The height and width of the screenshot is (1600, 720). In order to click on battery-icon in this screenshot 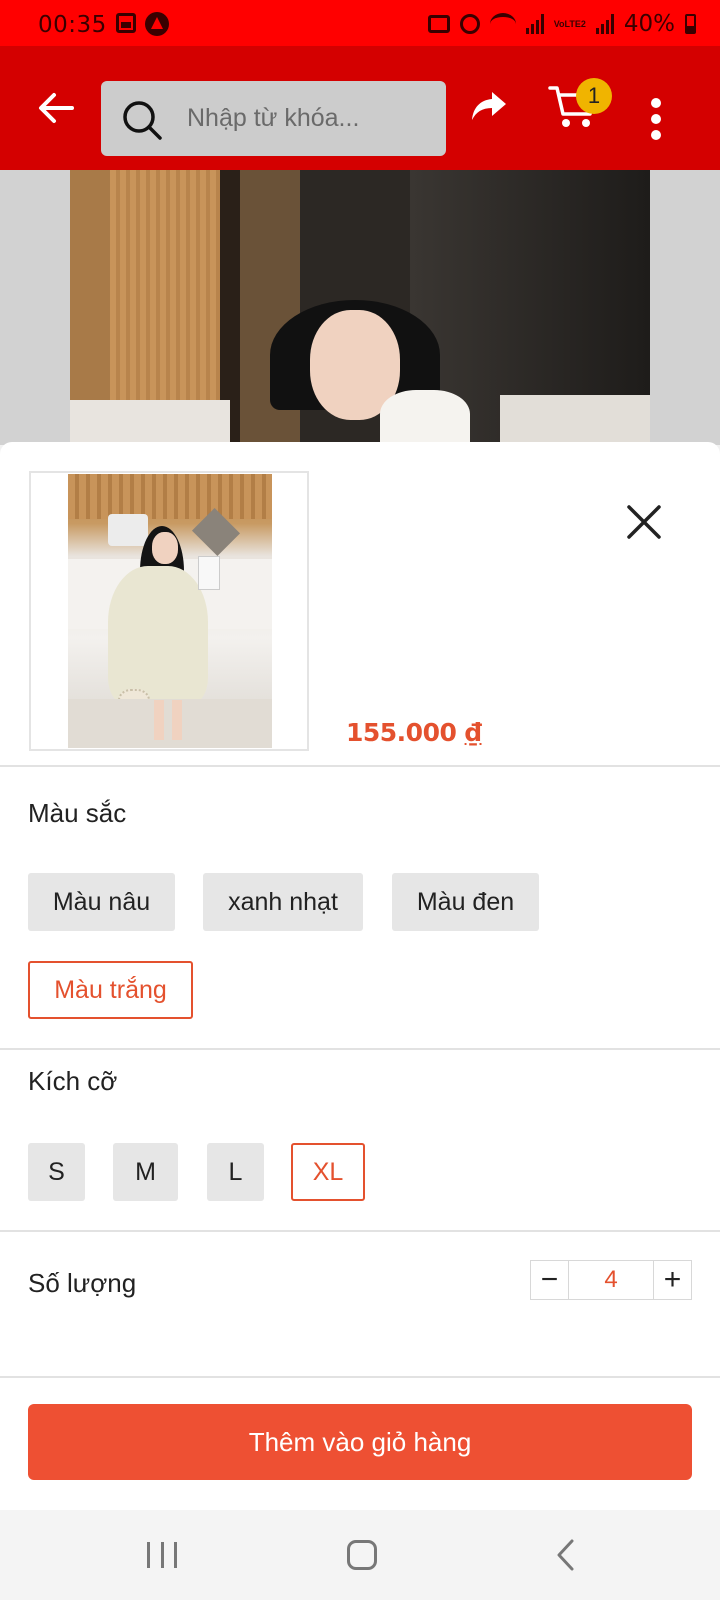, I will do `click(690, 24)`.